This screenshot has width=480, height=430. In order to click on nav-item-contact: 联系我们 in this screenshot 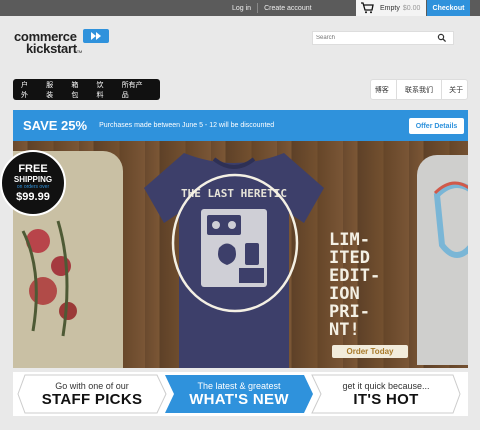, I will do `click(419, 90)`.